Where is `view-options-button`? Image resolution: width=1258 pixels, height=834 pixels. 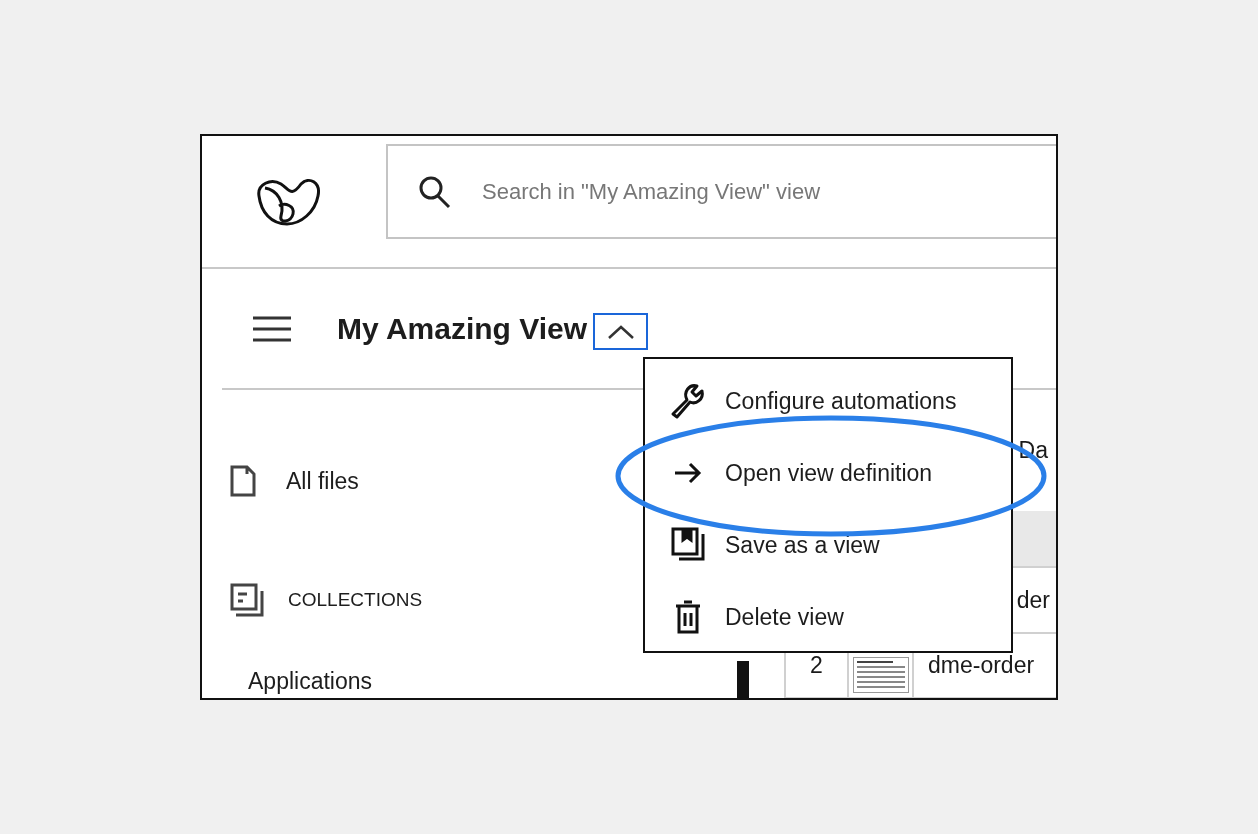
view-options-button is located at coordinates (621, 331).